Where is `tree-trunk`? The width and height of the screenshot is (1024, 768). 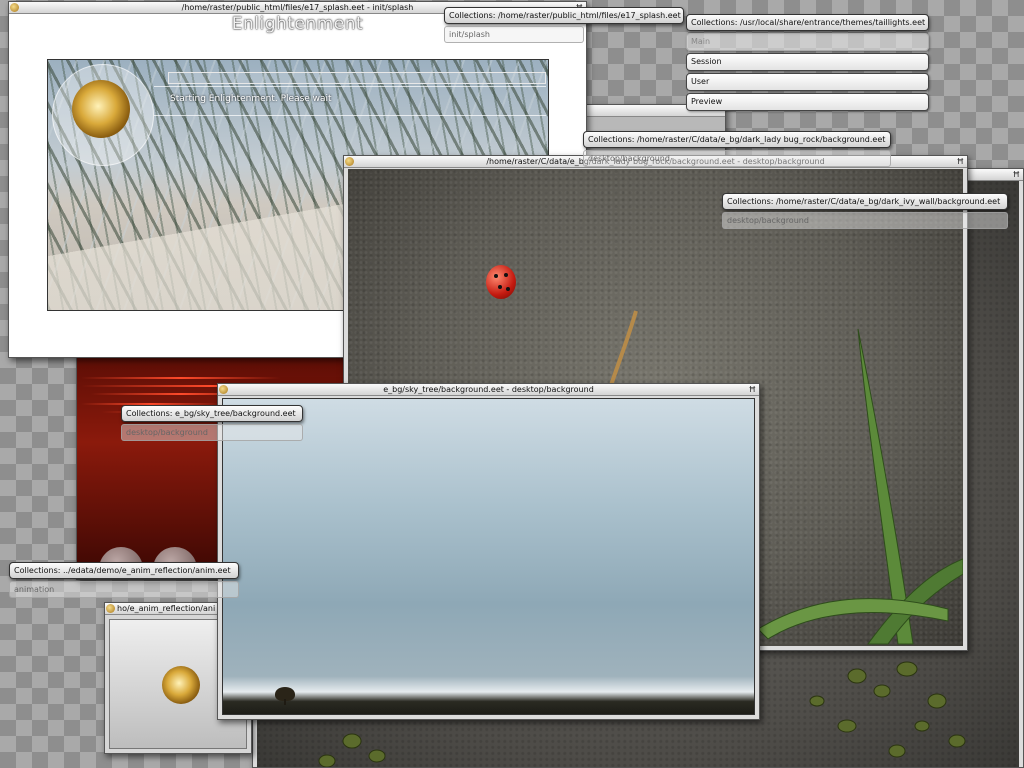 tree-trunk is located at coordinates (285, 702).